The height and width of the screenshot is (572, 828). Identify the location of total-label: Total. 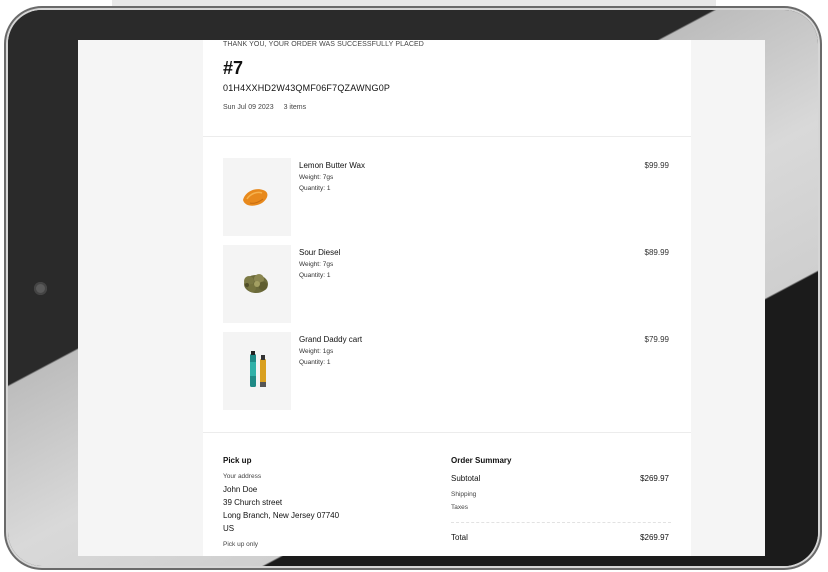
(459, 537).